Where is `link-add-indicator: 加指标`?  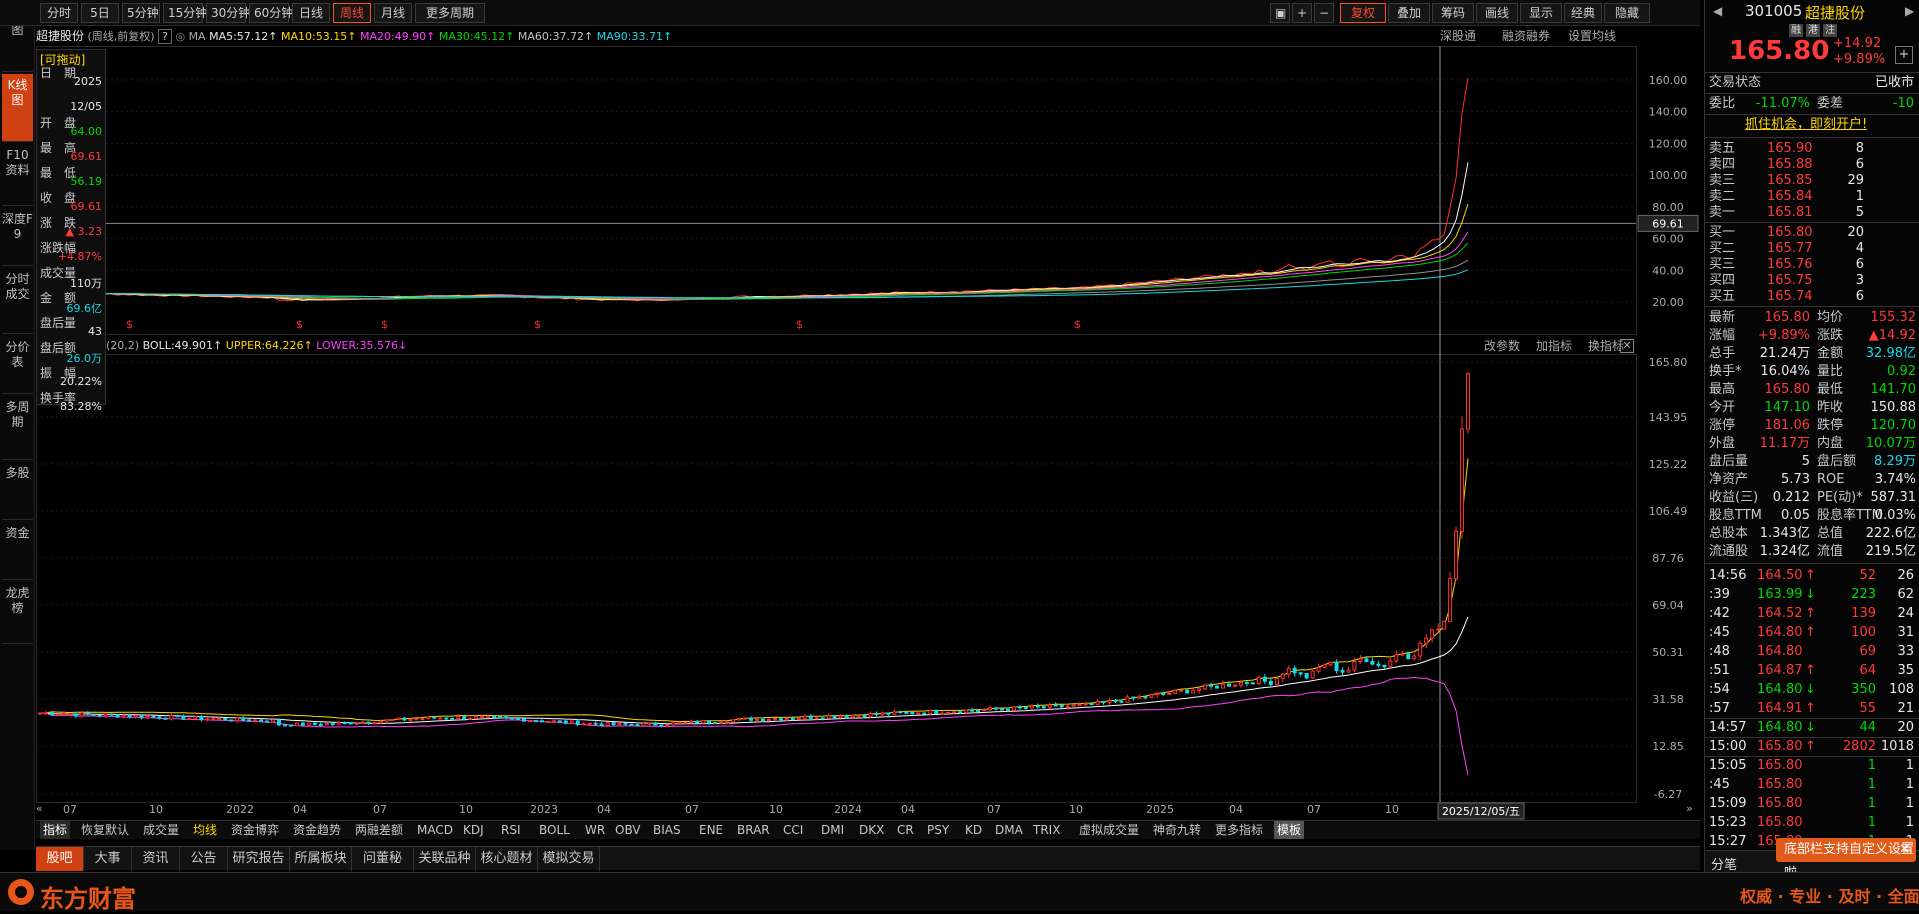
link-add-indicator: 加指标 is located at coordinates (1554, 346).